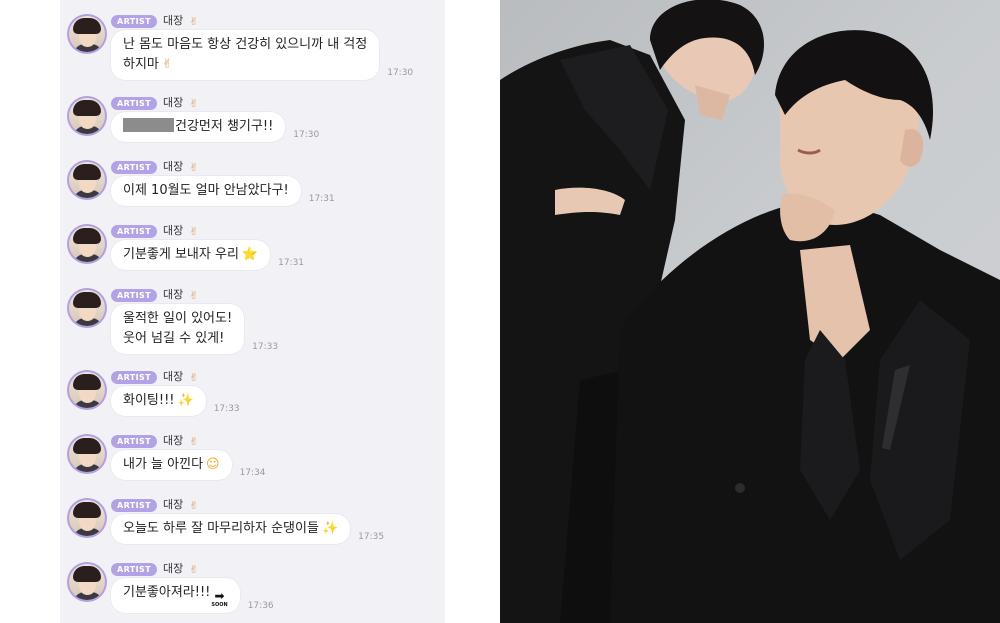  I want to click on message-bubble: 기분좋아져라!!! ➡ SOON, so click(175, 595).